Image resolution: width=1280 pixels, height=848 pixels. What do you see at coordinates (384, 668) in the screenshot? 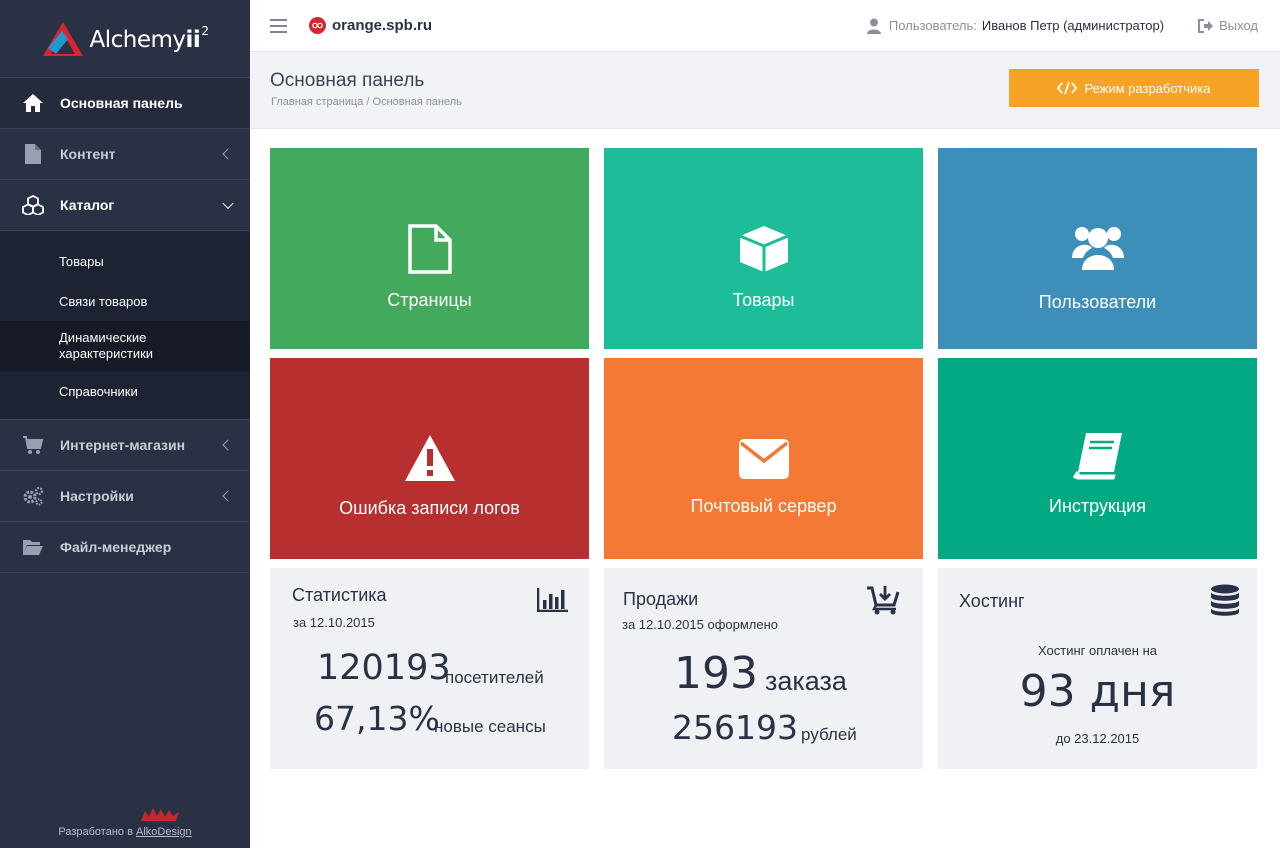
I see `visitors-value: 120193` at bounding box center [384, 668].